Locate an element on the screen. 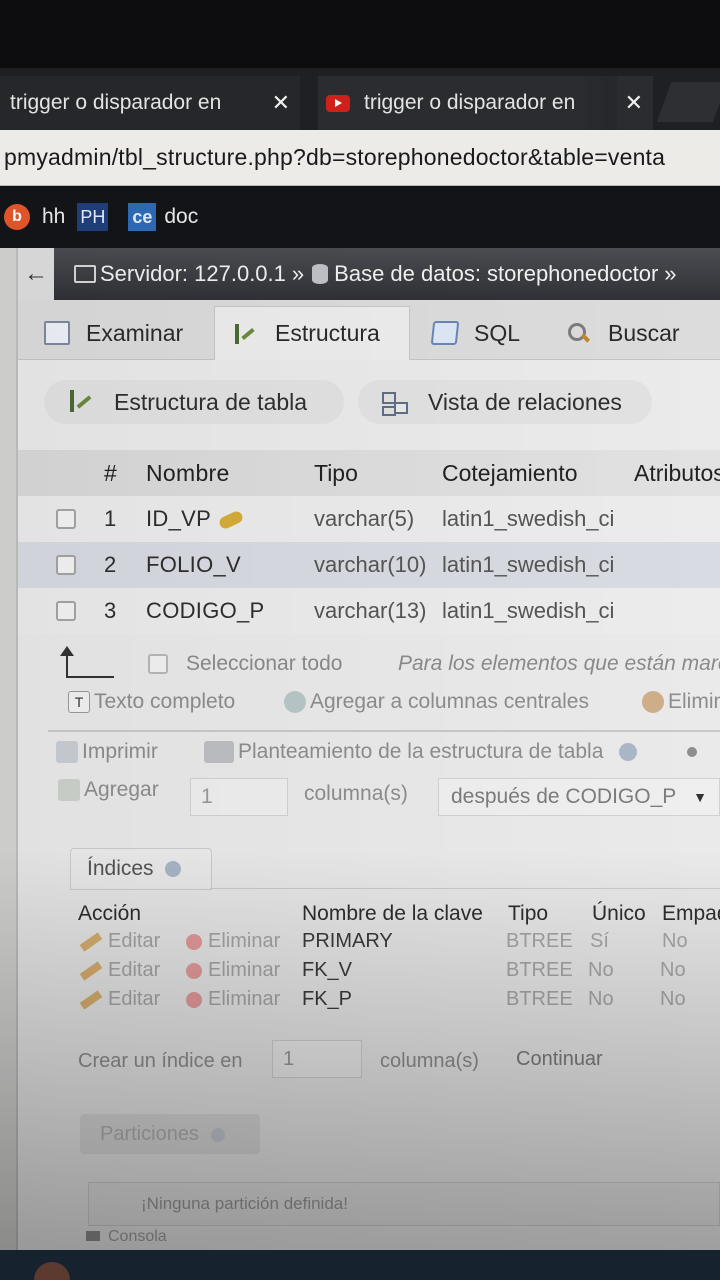 The height and width of the screenshot is (1280, 720). no-partitions-message: ¡Ninguna partición definida! is located at coordinates (404, 1204).